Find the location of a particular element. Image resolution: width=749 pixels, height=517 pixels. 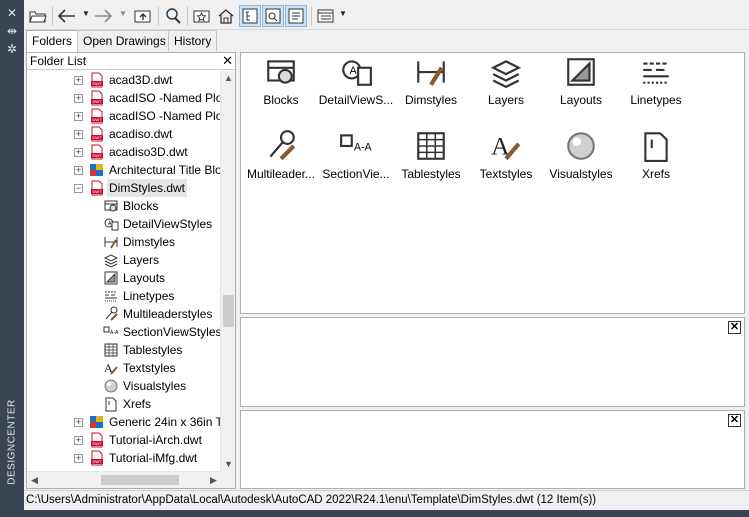

tab-open-drawings: Open Drawings is located at coordinates (124, 40).